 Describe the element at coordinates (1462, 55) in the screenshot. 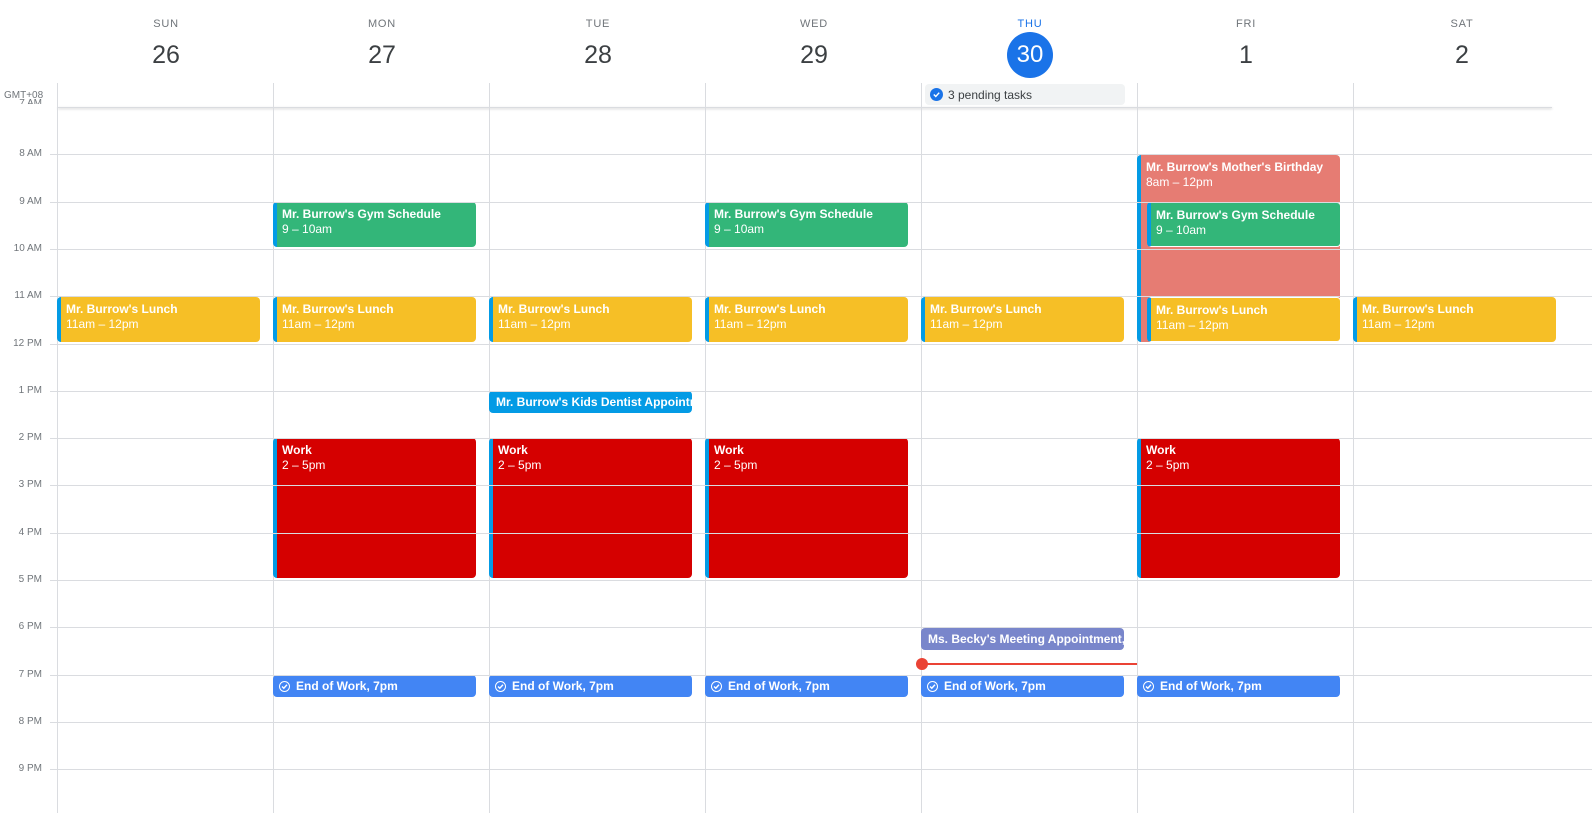

I see `day-number: 2` at that location.